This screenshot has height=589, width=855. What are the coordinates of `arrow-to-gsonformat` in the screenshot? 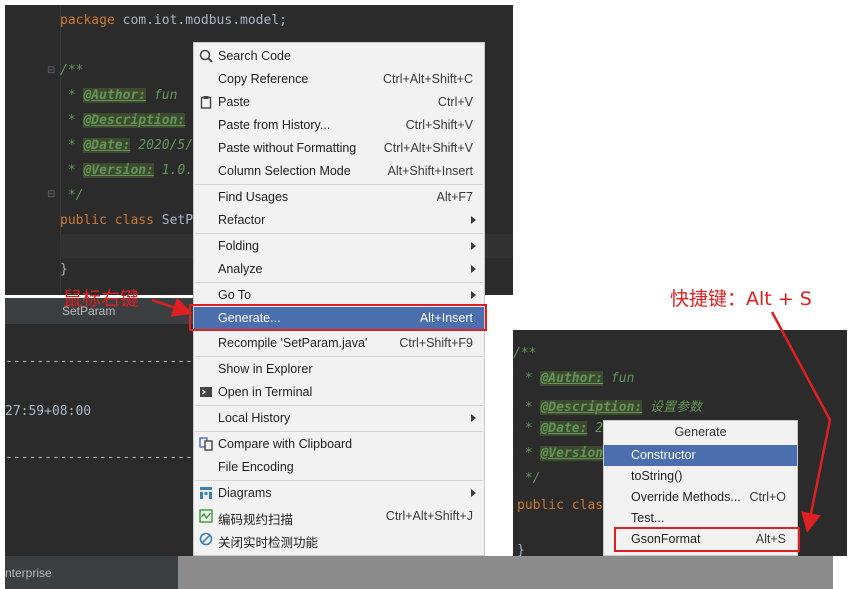 It's located at (801, 422).